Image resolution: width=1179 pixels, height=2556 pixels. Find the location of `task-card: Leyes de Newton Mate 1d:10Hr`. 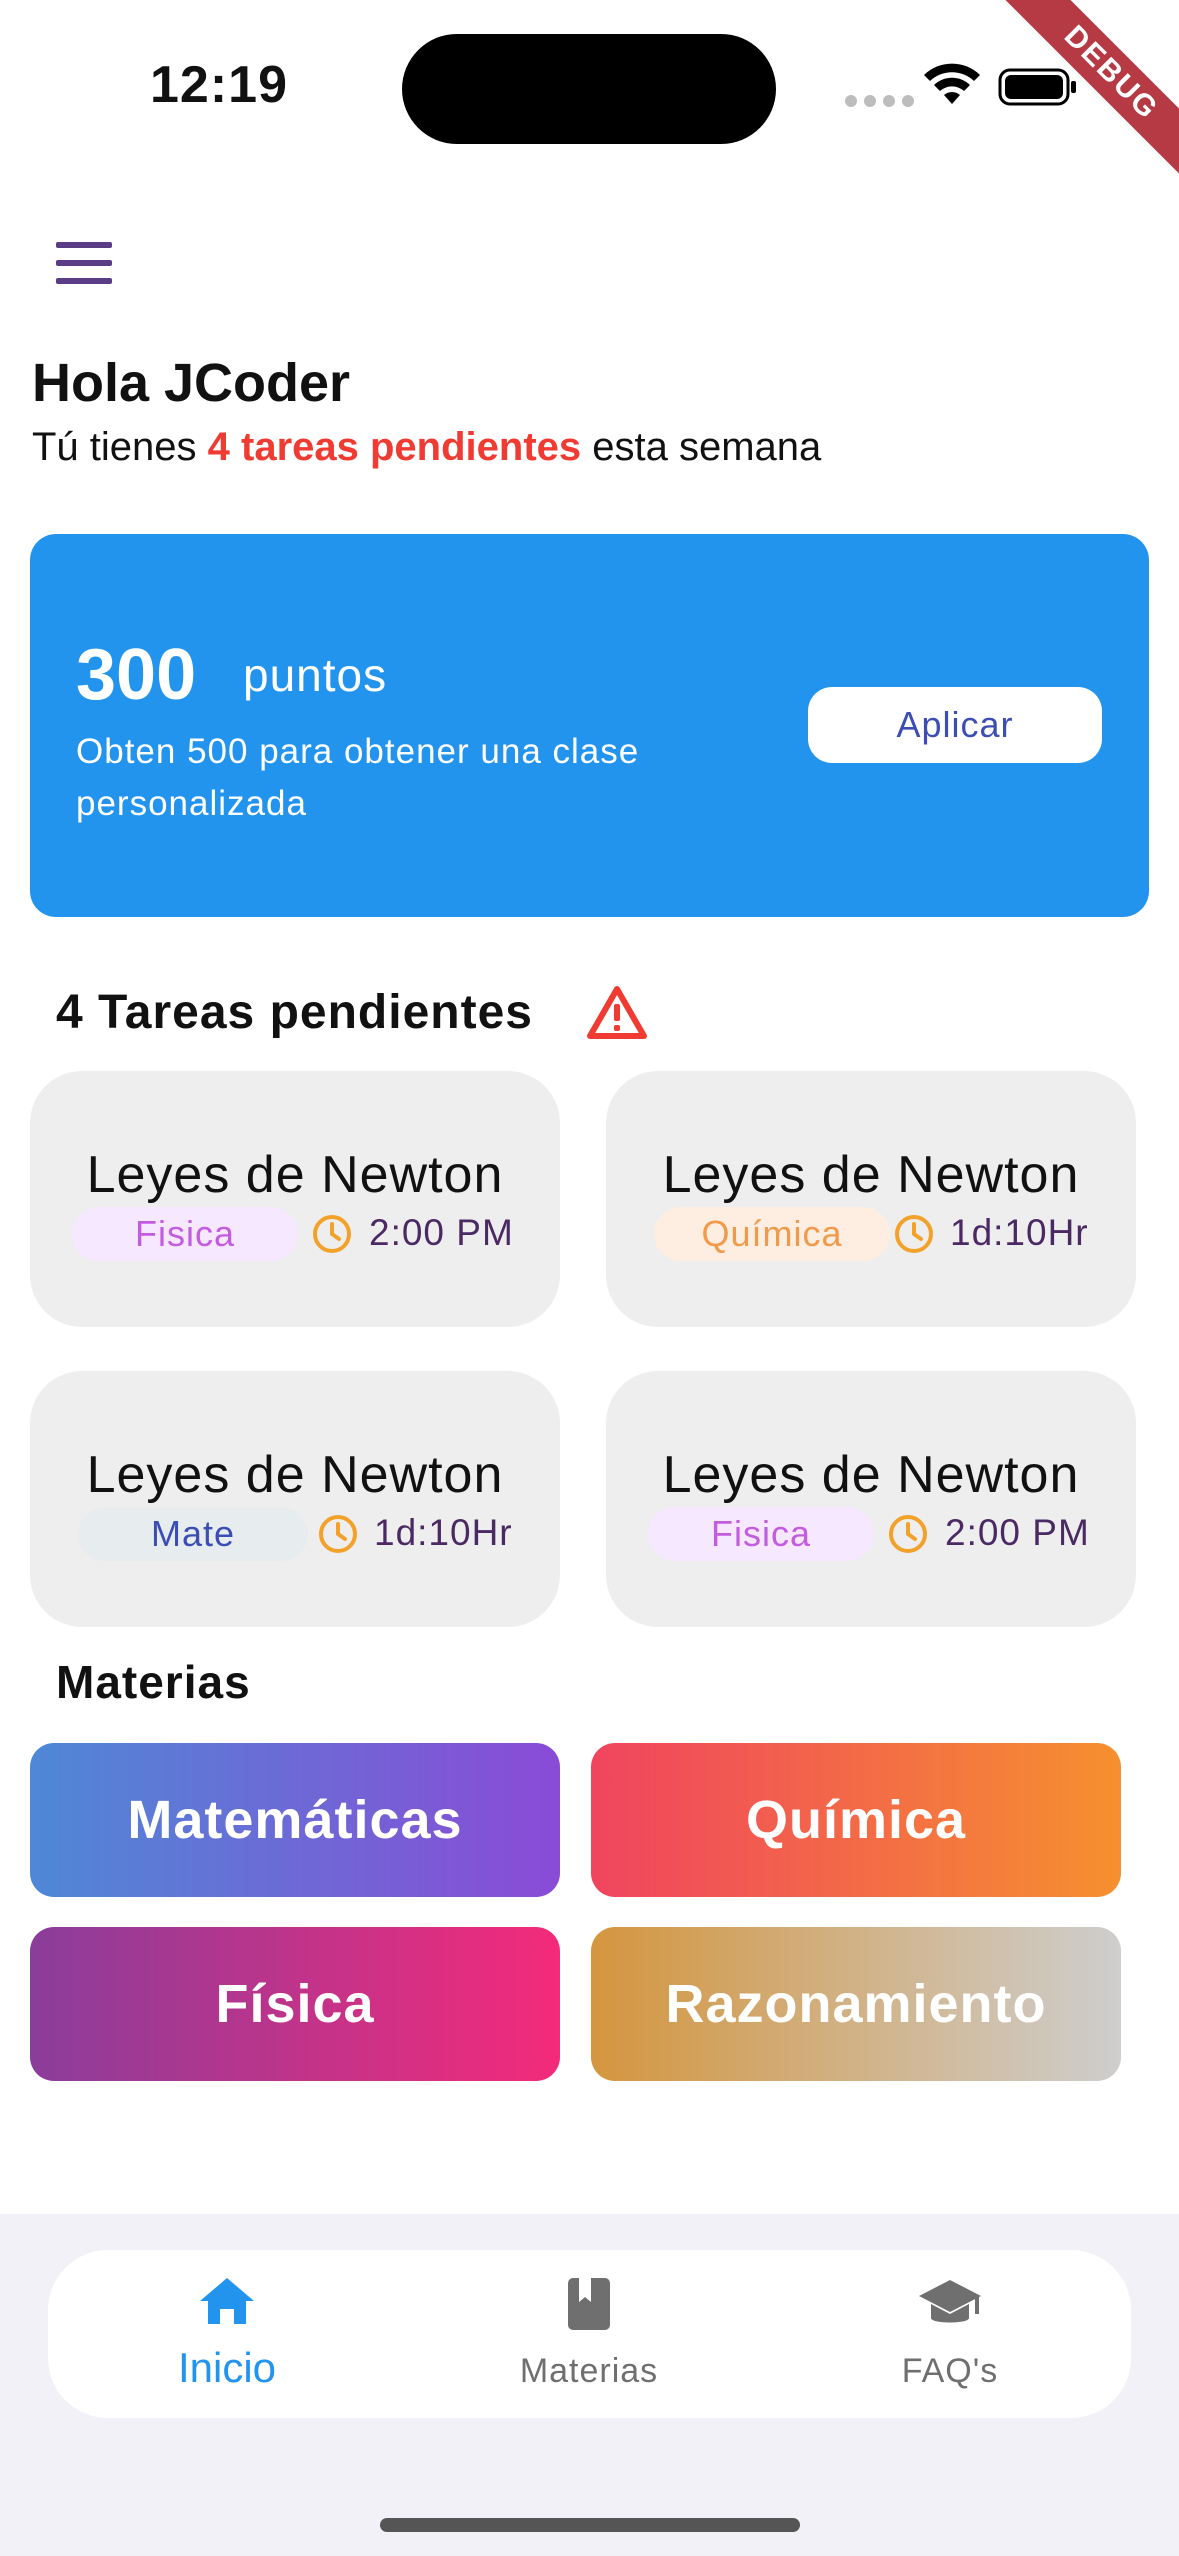

task-card: Leyes de Newton Mate 1d:10Hr is located at coordinates (295, 1499).